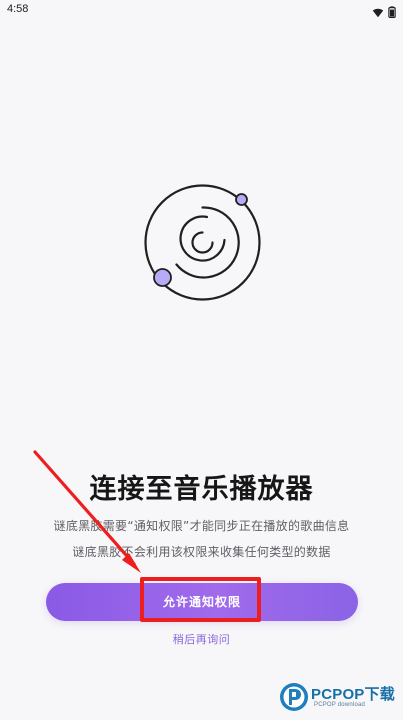 The height and width of the screenshot is (720, 403). What do you see at coordinates (340, 705) in the screenshot?
I see `watermark-subtext: PCPOP download` at bounding box center [340, 705].